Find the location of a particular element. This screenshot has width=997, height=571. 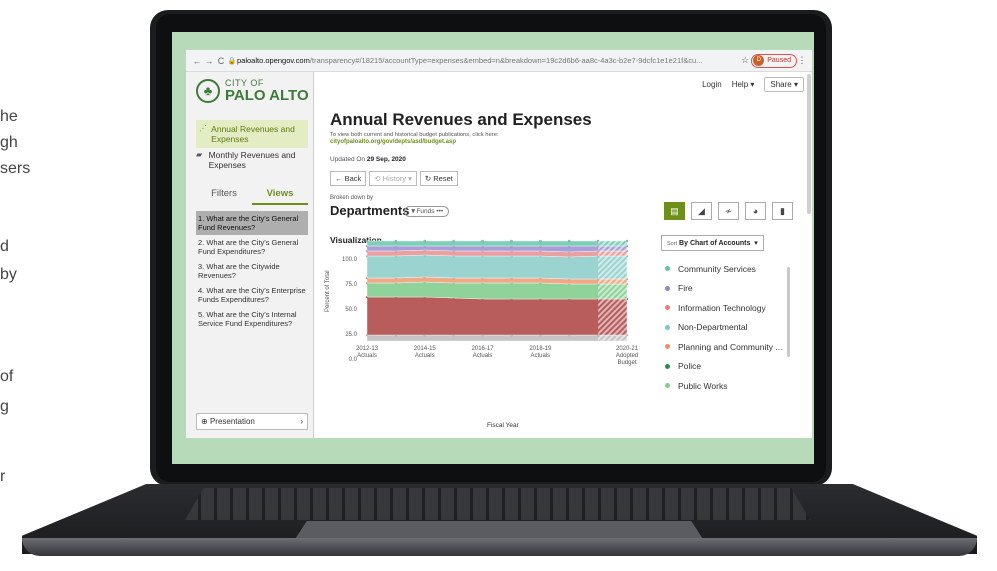

history-dropdown: ⟲ History ▾ is located at coordinates (393, 178).